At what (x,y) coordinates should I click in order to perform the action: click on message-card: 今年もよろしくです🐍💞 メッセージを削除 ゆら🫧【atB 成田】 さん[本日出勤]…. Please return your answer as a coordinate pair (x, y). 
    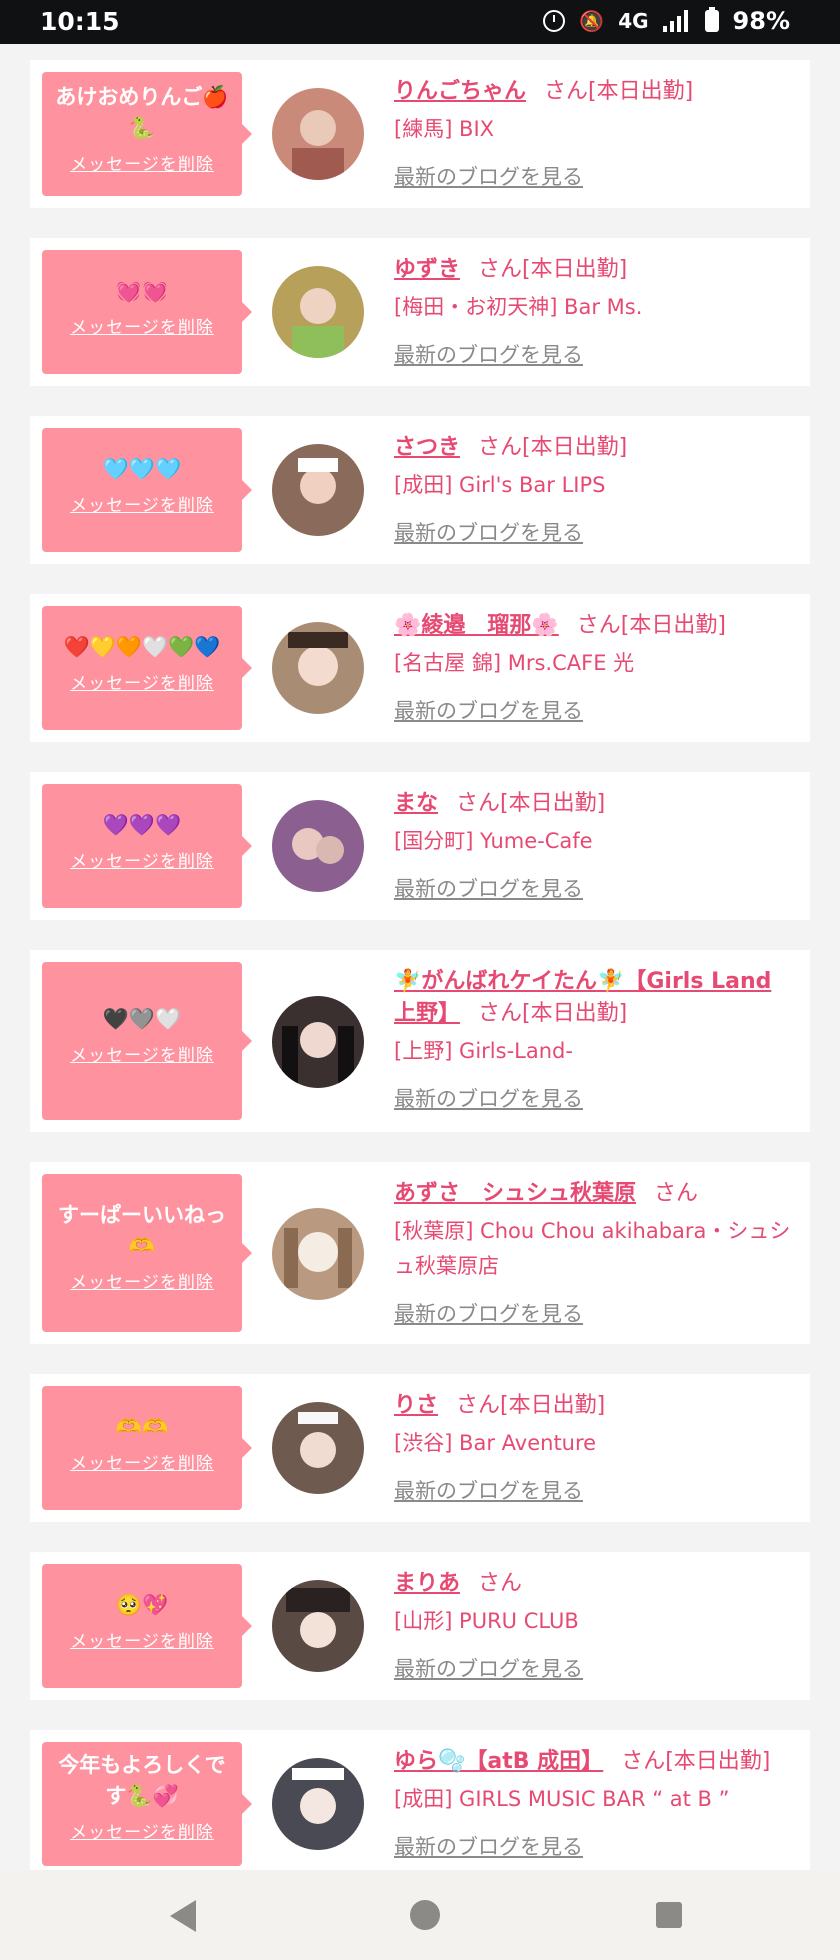
    Looking at the image, I should click on (420, 1800).